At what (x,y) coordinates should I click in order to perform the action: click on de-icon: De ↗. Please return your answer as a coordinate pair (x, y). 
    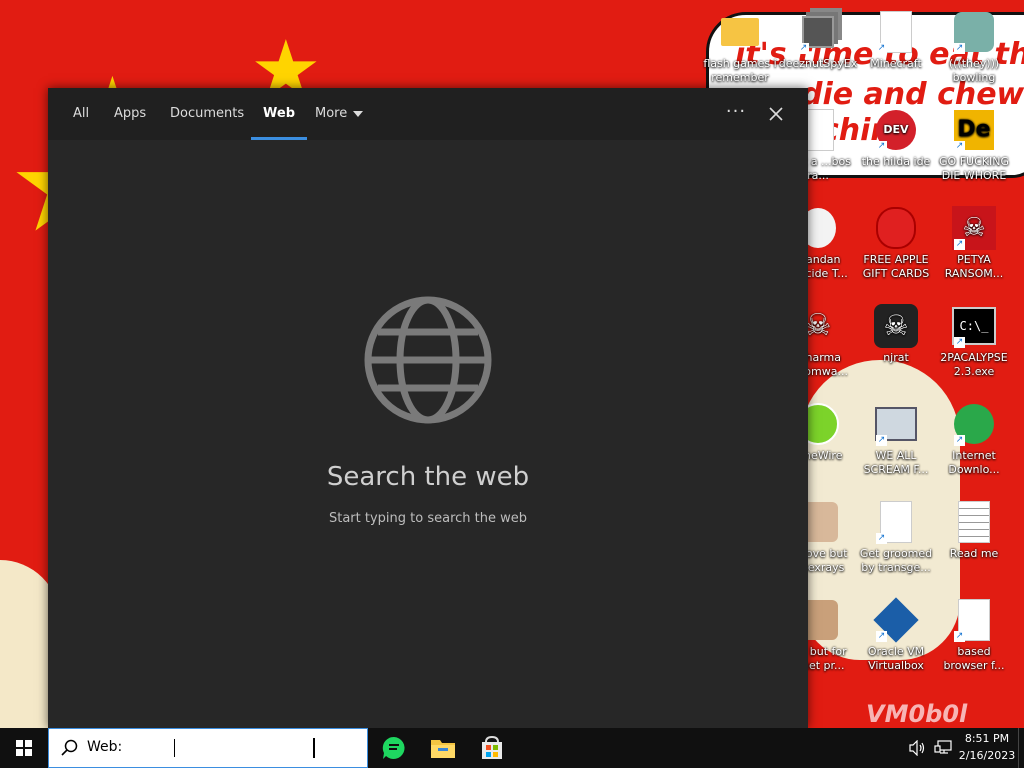
    Looking at the image, I should click on (974, 130).